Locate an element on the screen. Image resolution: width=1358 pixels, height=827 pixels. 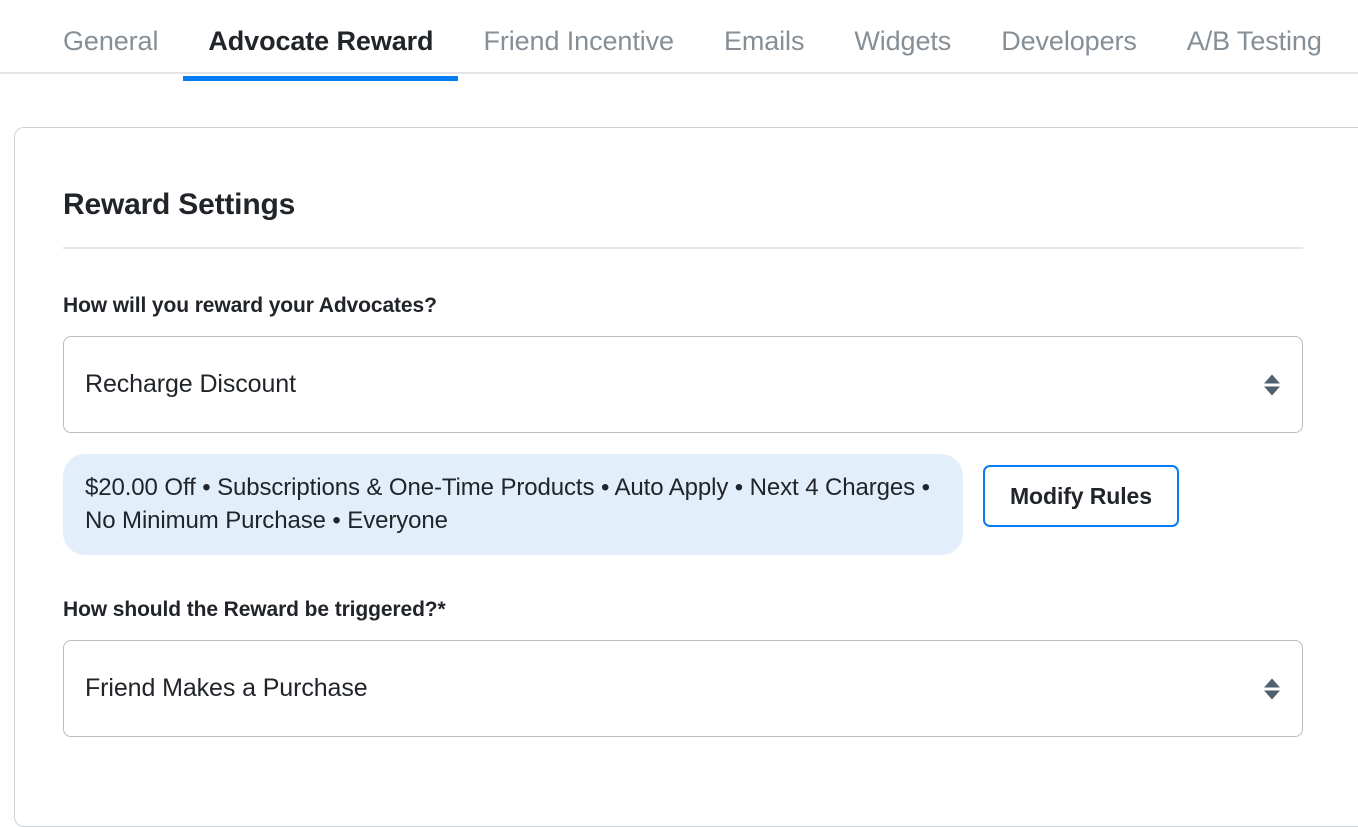
tab-ab-testing: A/B Testing is located at coordinates (1254, 39).